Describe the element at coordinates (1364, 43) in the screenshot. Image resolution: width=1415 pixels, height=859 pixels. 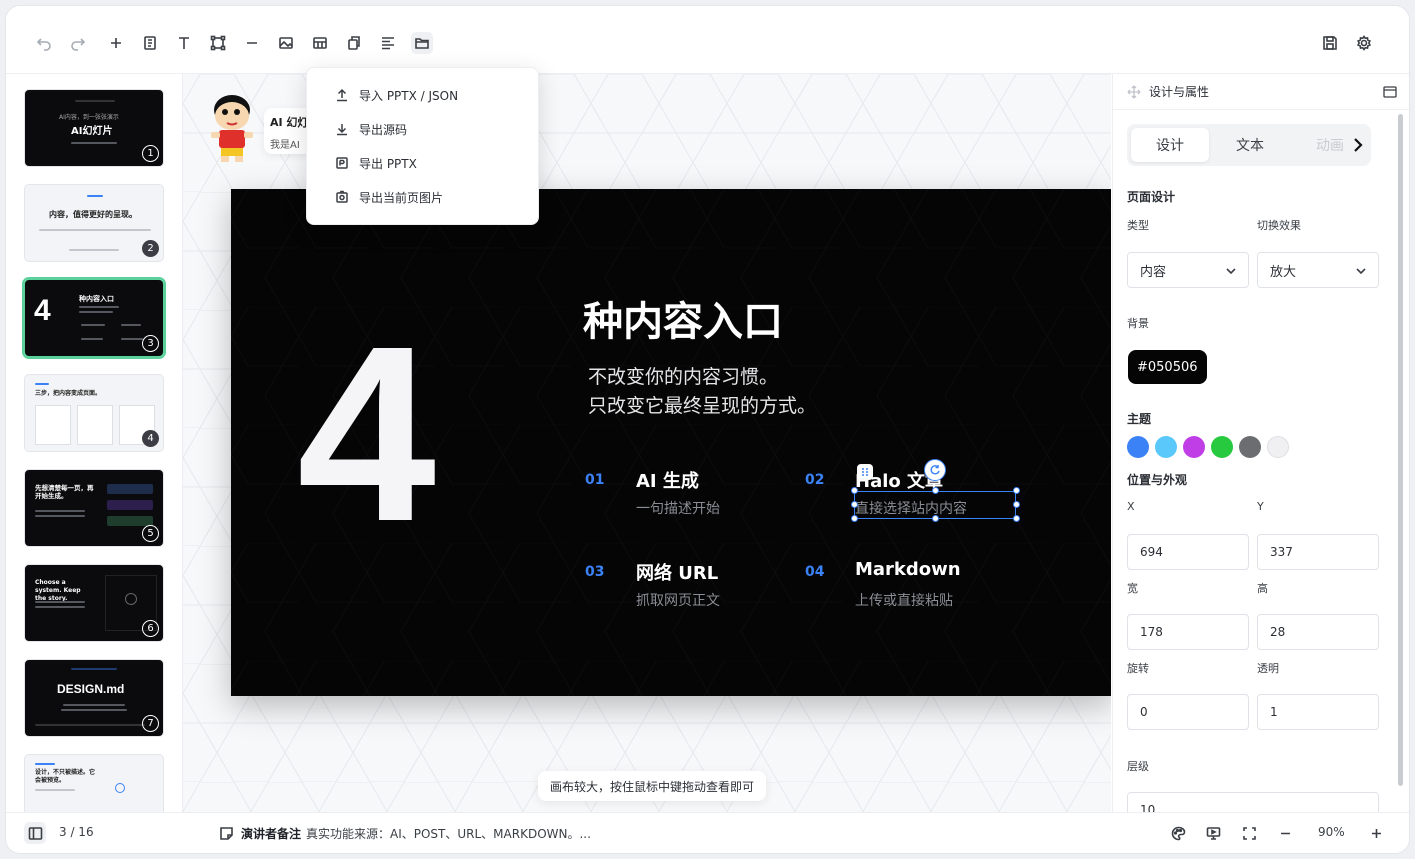
I see `settings-icon` at that location.